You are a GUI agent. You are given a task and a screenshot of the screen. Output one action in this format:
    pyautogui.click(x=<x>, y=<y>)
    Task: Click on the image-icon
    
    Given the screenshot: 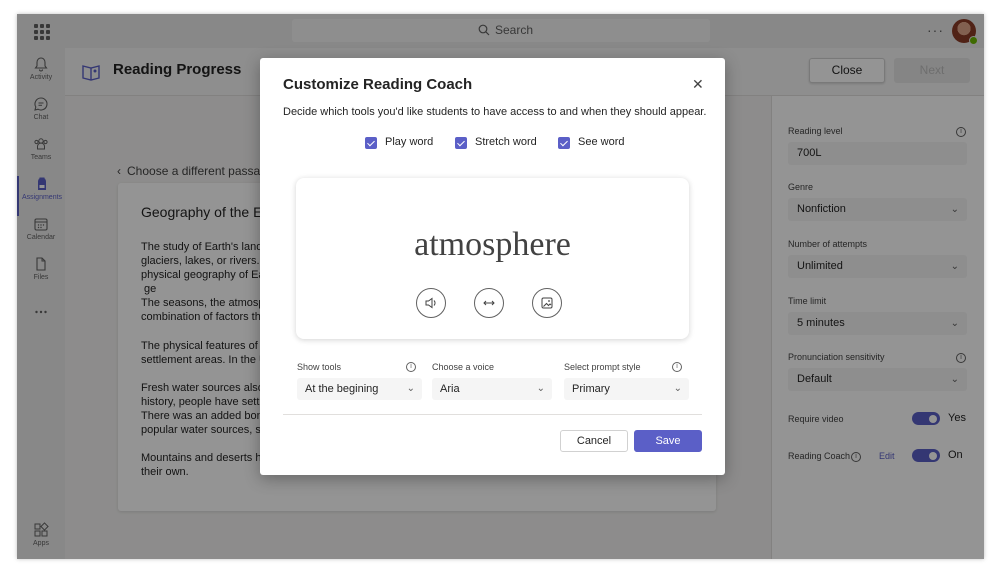 What is the action you would take?
    pyautogui.click(x=547, y=303)
    